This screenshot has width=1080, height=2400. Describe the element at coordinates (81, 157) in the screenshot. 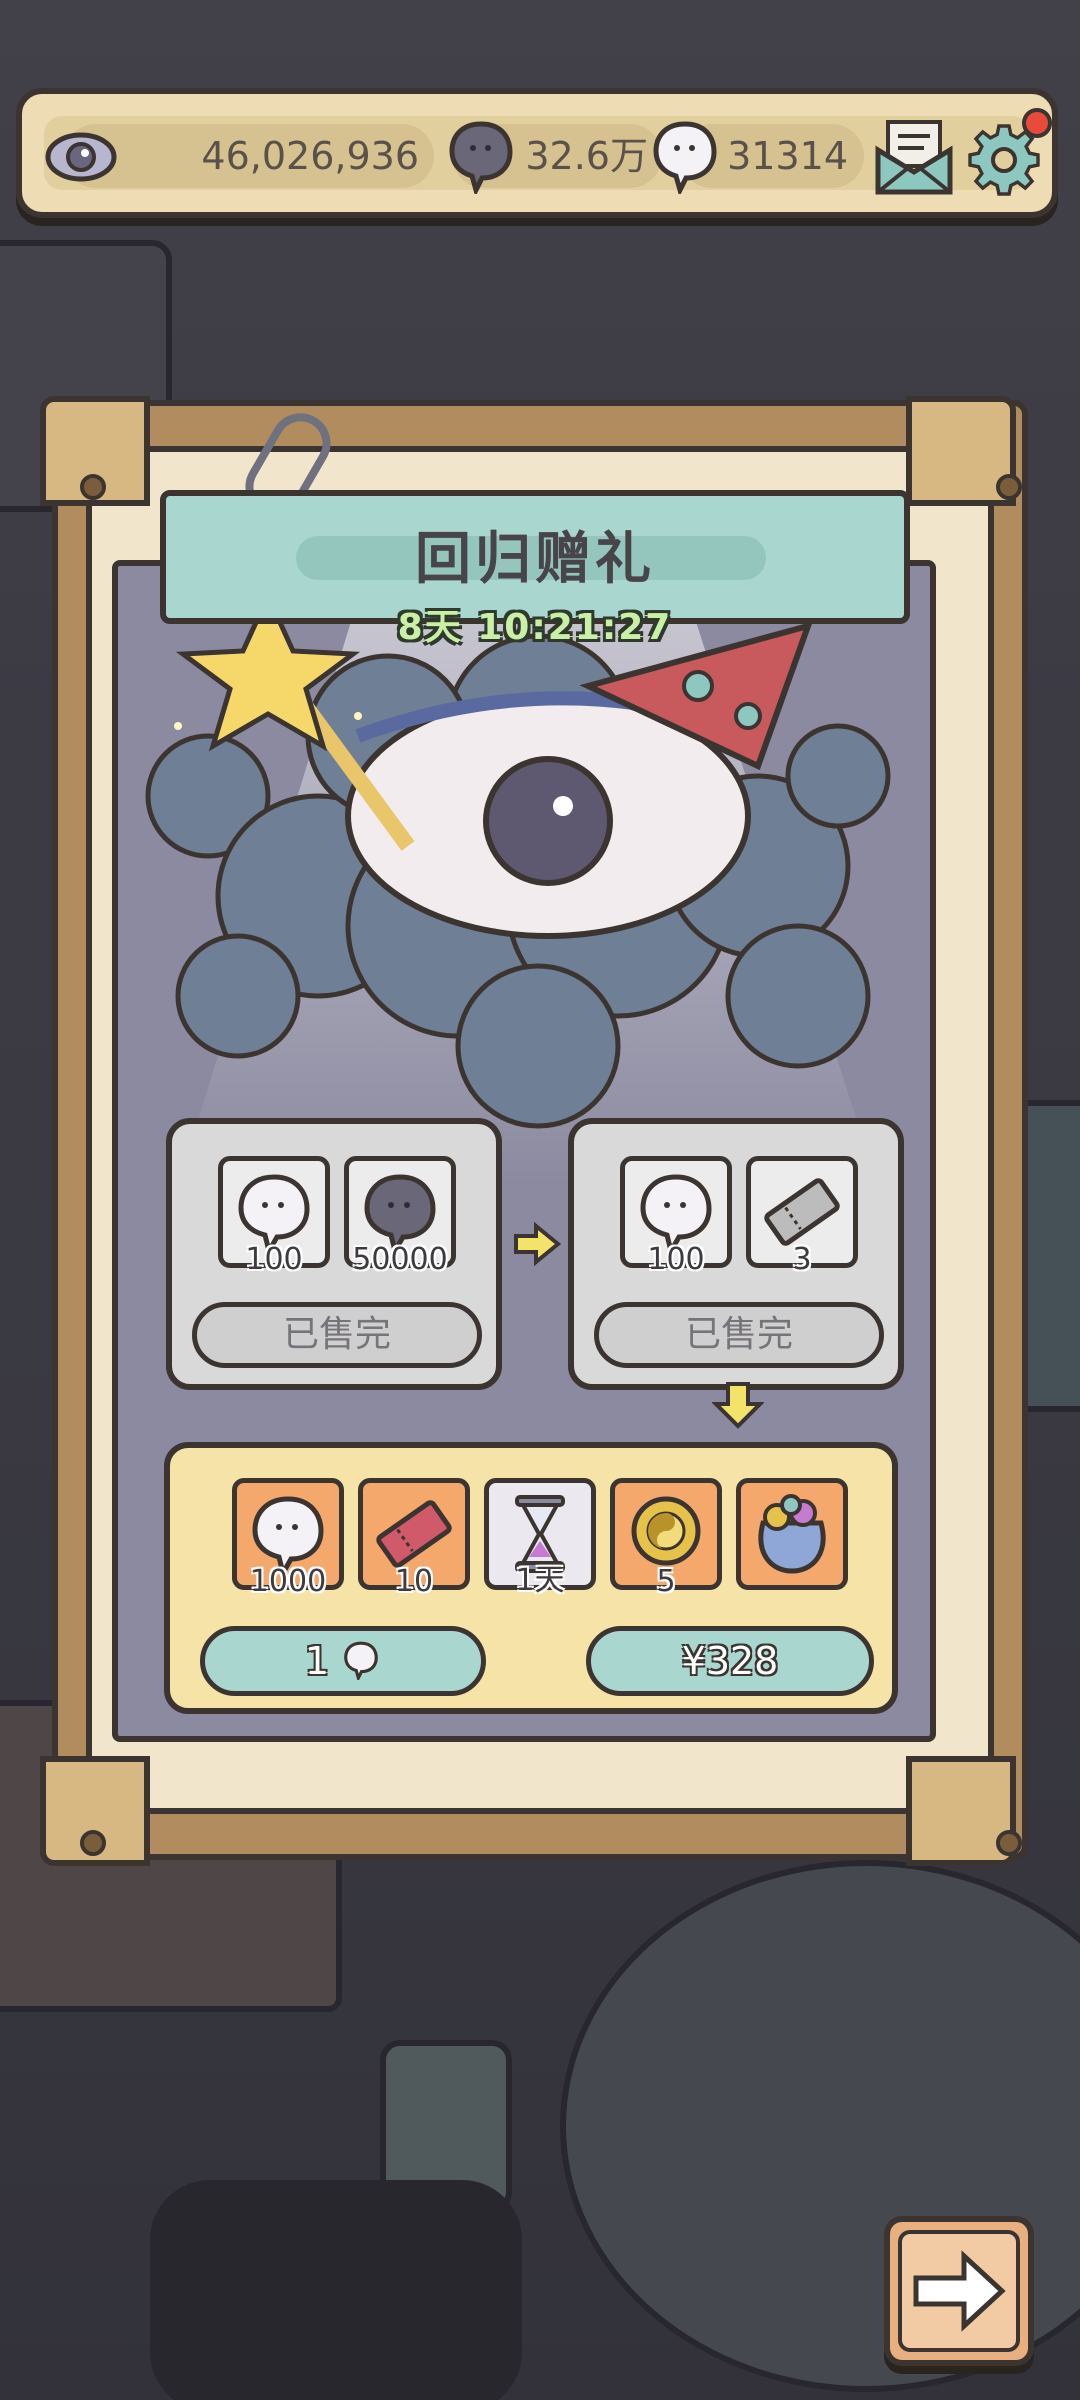

I see `eye-icon` at that location.